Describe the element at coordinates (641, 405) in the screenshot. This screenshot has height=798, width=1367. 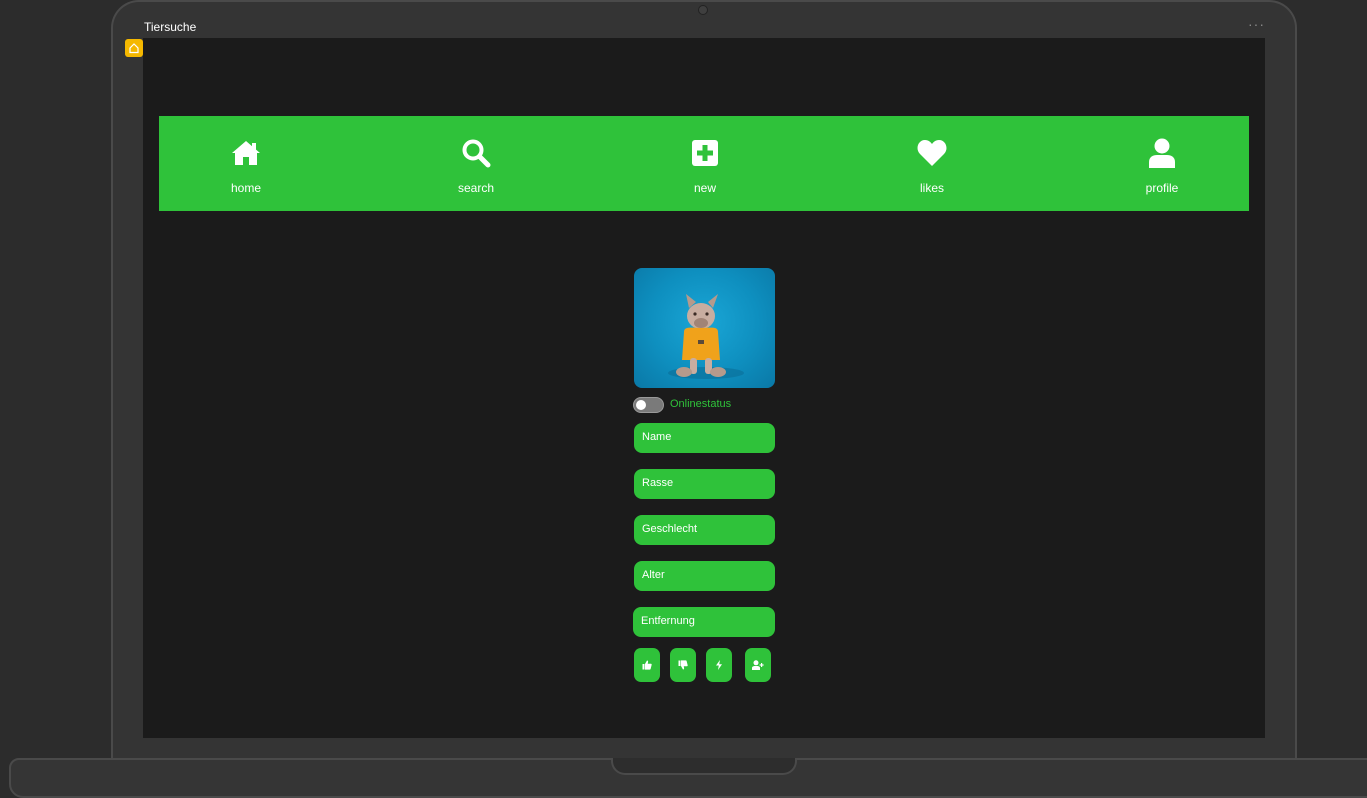
I see `toggle-knob` at that location.